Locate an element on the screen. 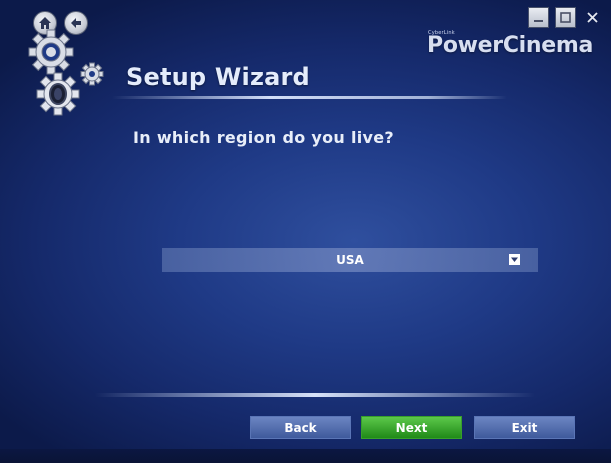  brand-logo: CyberLink PowerCinema is located at coordinates (510, 47).